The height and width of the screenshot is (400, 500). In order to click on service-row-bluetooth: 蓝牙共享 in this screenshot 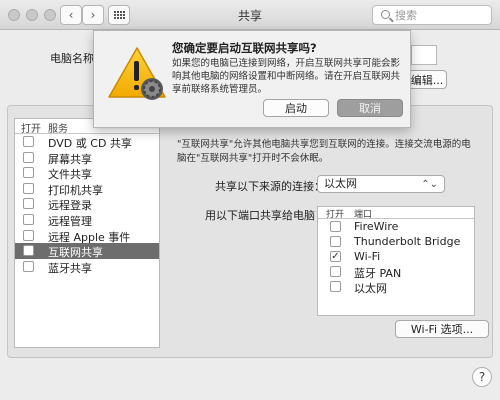, I will do `click(87, 267)`.